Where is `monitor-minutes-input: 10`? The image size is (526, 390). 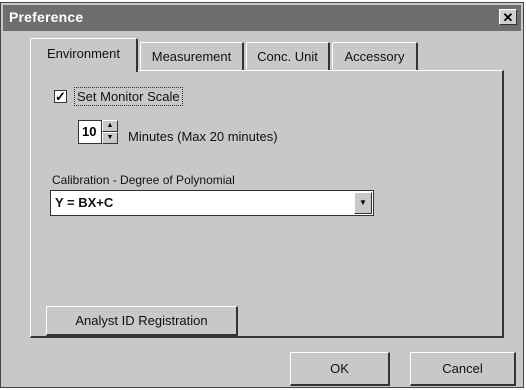 monitor-minutes-input: 10 is located at coordinates (90, 132).